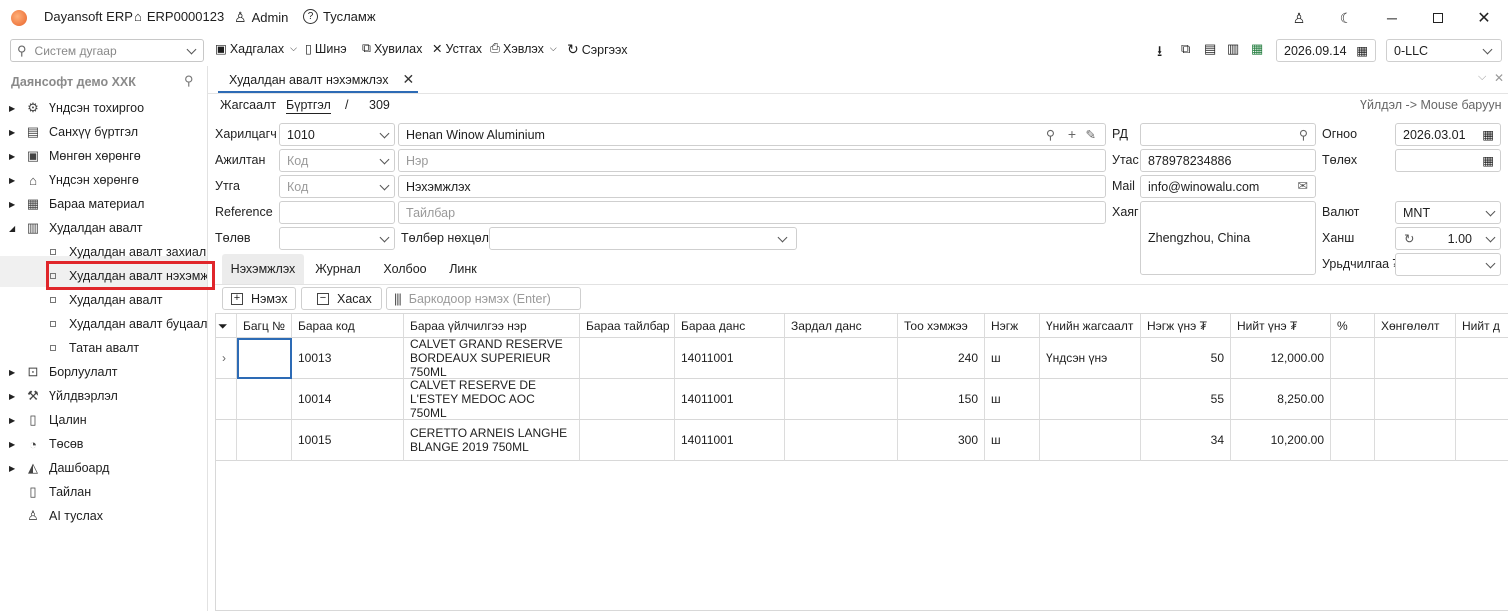  Describe the element at coordinates (1228, 238) in the screenshot. I see `address-field: Zhengzhou, China` at that location.